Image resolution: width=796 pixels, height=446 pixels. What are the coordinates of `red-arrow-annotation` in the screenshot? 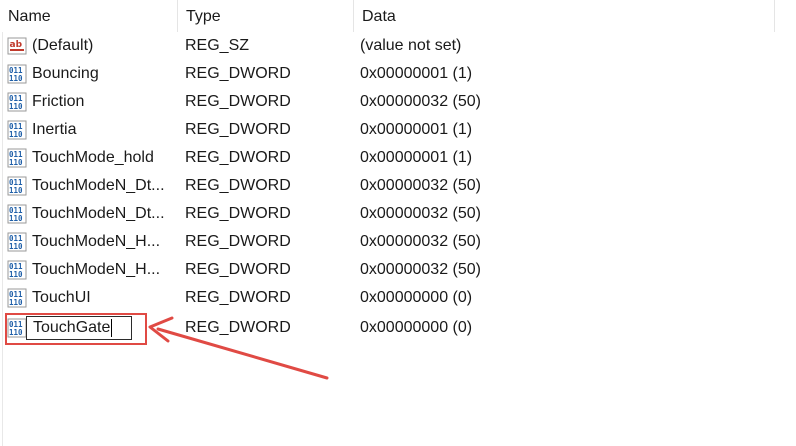 It's located at (238, 348).